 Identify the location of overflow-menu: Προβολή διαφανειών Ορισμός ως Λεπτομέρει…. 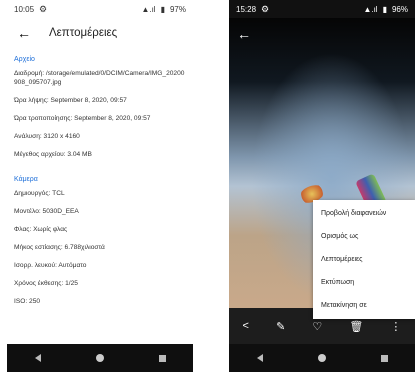
(364, 259).